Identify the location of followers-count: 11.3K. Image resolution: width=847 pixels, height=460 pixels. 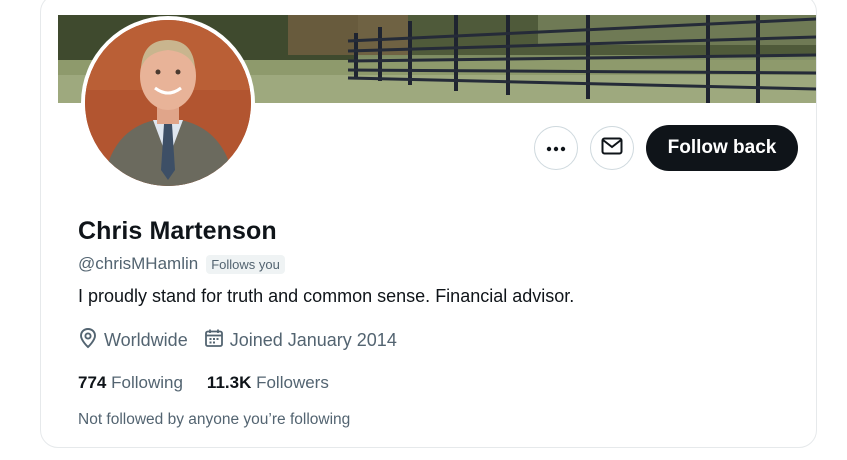
(229, 382).